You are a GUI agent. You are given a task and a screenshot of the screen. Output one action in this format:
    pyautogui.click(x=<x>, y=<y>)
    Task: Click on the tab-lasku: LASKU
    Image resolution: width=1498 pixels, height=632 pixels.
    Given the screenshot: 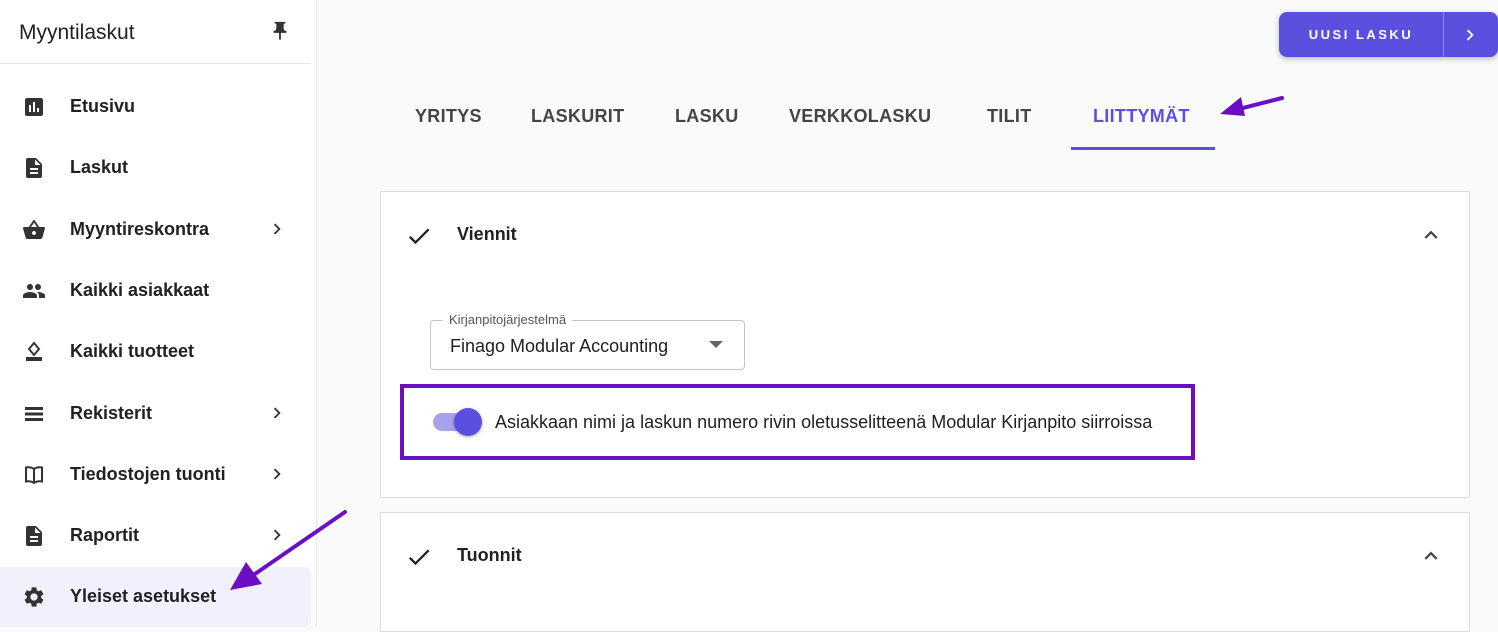 What is the action you would take?
    pyautogui.click(x=707, y=116)
    